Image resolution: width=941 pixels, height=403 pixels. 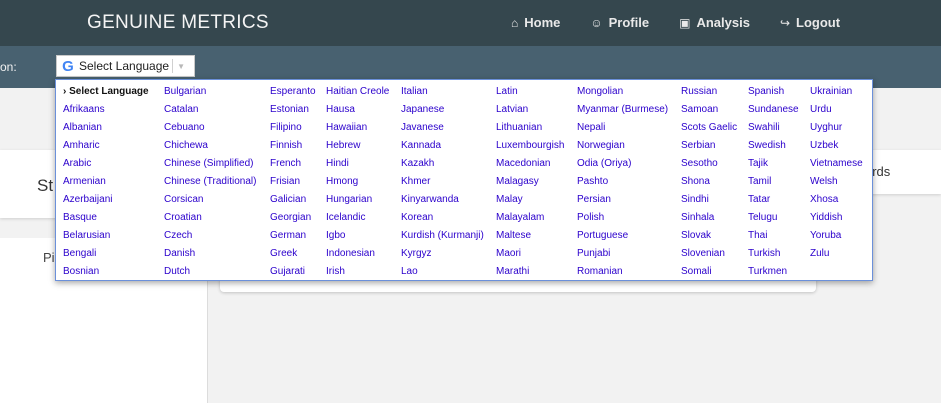 What do you see at coordinates (357, 149) in the screenshot?
I see `language-option: Hebrew` at bounding box center [357, 149].